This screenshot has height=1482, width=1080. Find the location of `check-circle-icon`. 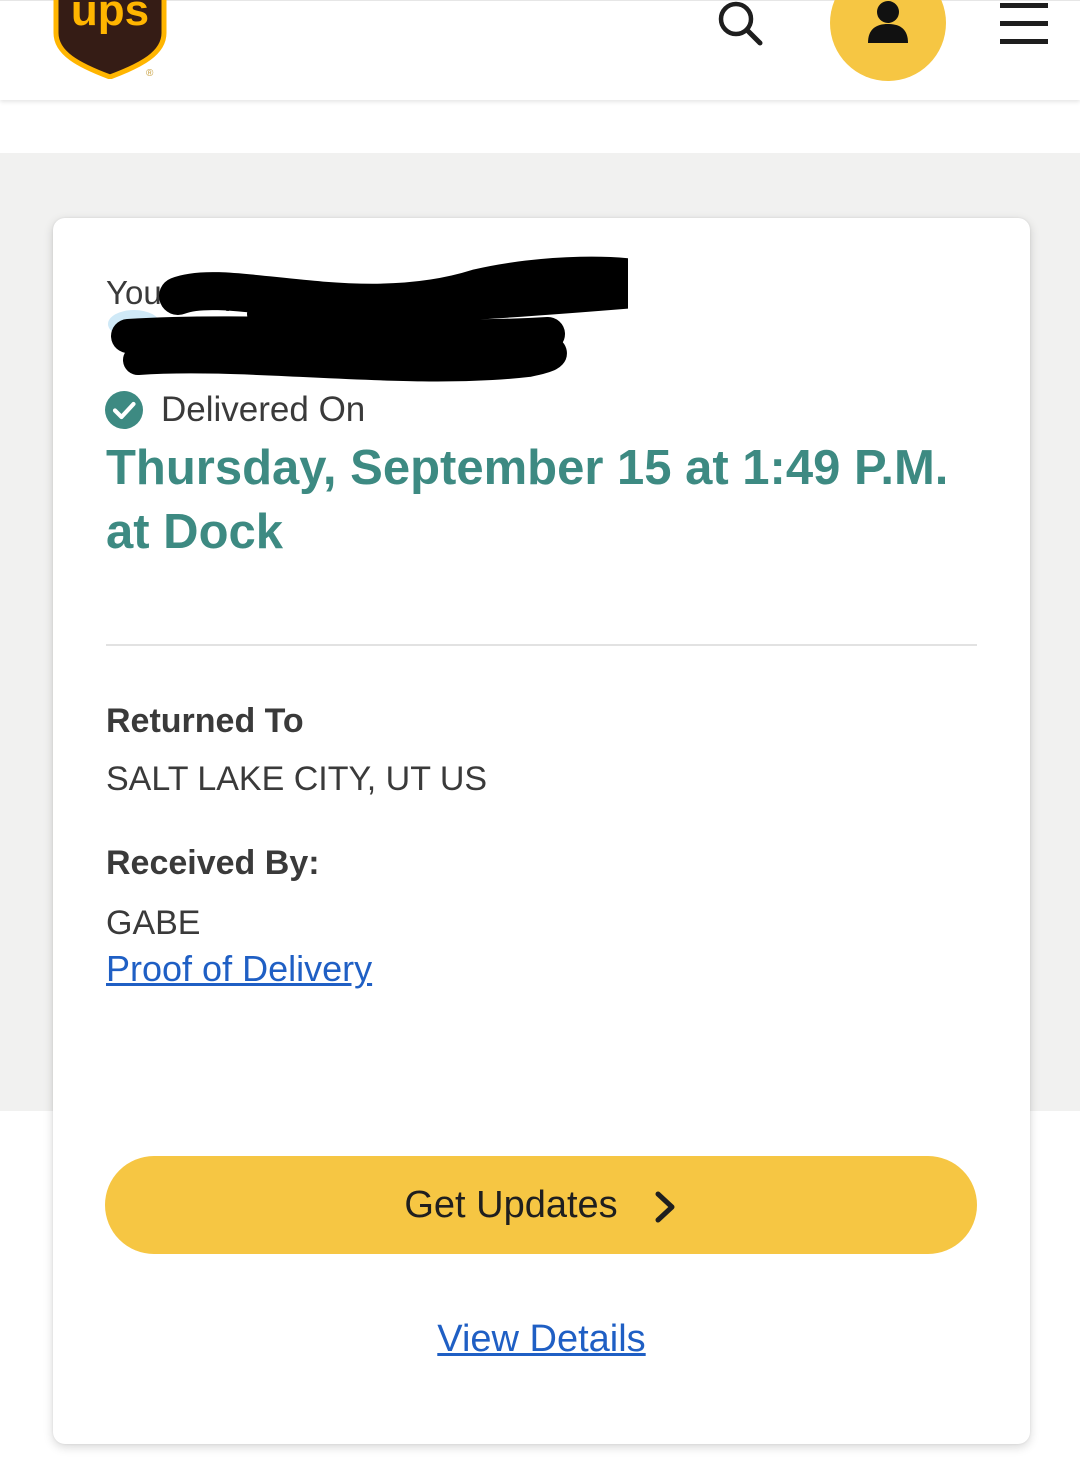

check-circle-icon is located at coordinates (124, 410).